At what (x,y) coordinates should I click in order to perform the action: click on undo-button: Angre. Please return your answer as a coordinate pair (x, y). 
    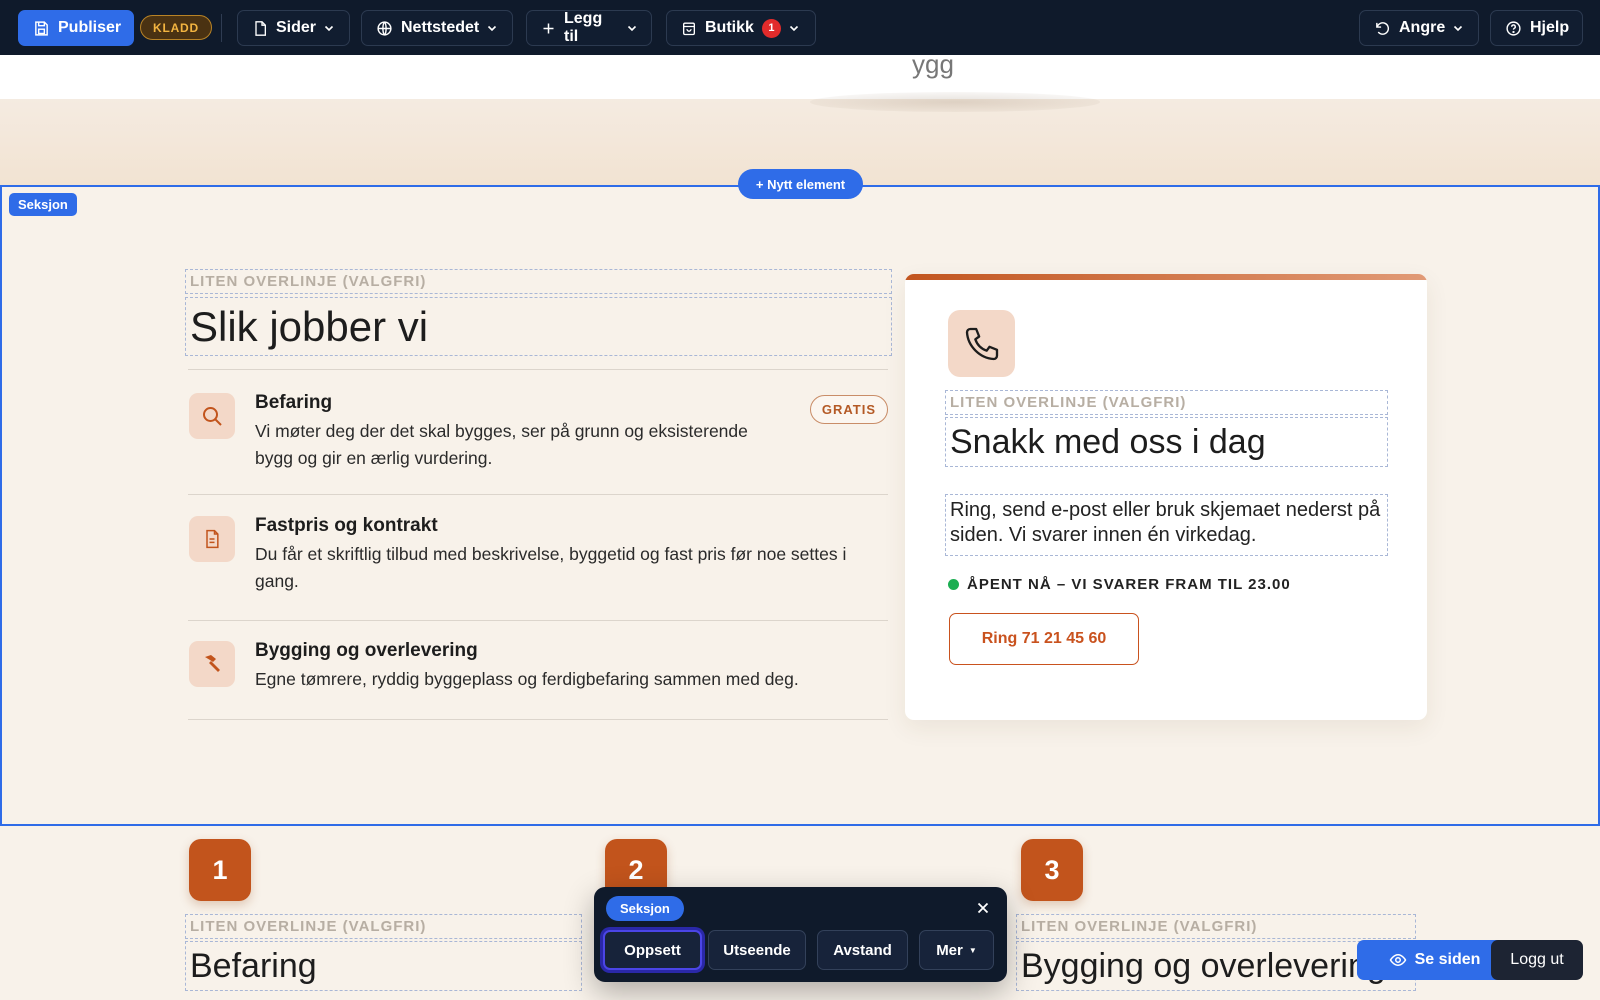
    Looking at the image, I should click on (1419, 28).